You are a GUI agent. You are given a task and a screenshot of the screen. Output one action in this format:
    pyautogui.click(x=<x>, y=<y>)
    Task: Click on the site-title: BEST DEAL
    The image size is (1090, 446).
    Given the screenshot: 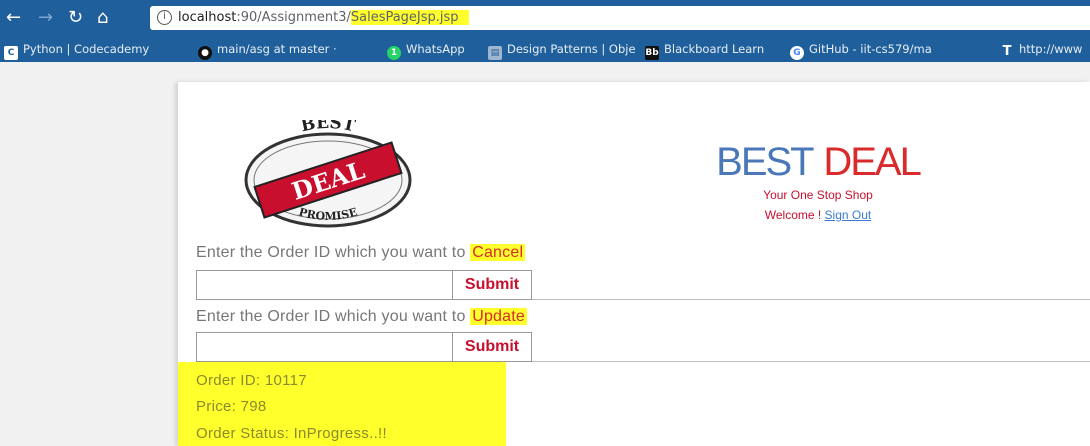 What is the action you would take?
    pyautogui.click(x=818, y=162)
    